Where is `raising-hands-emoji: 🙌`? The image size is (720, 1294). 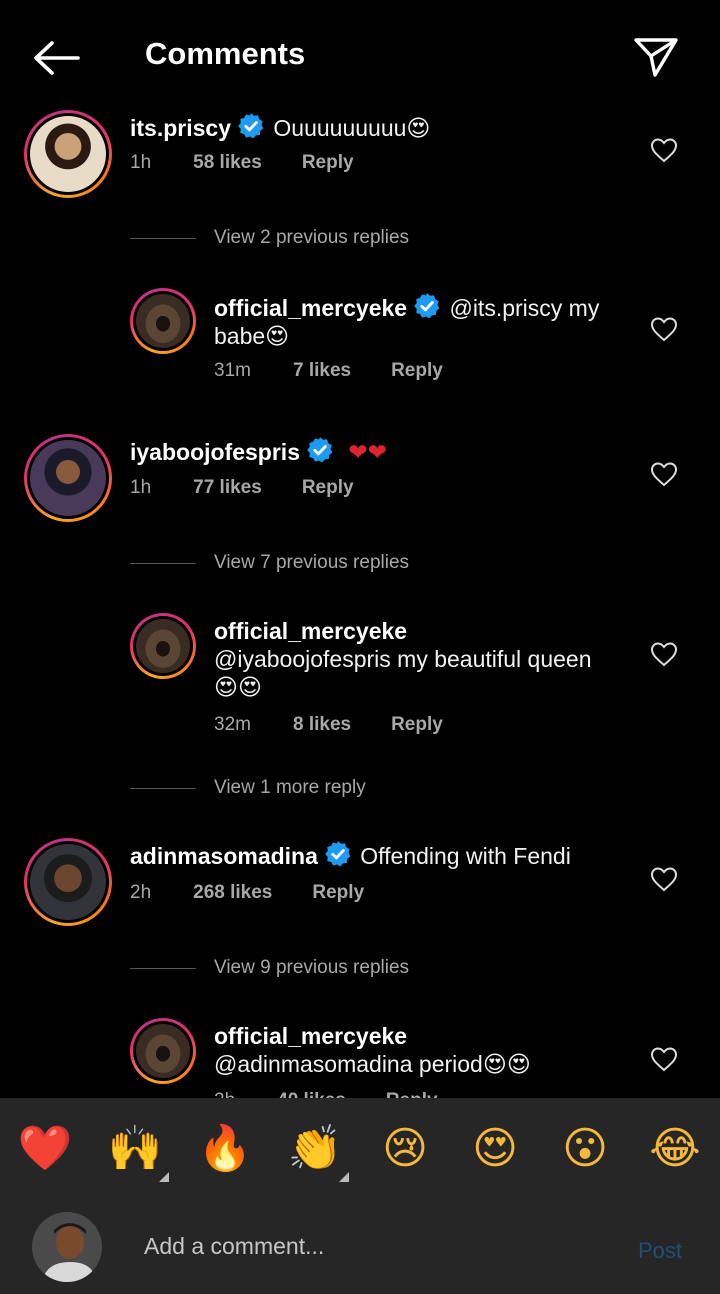 raising-hands-emoji: 🙌 is located at coordinates (135, 1148).